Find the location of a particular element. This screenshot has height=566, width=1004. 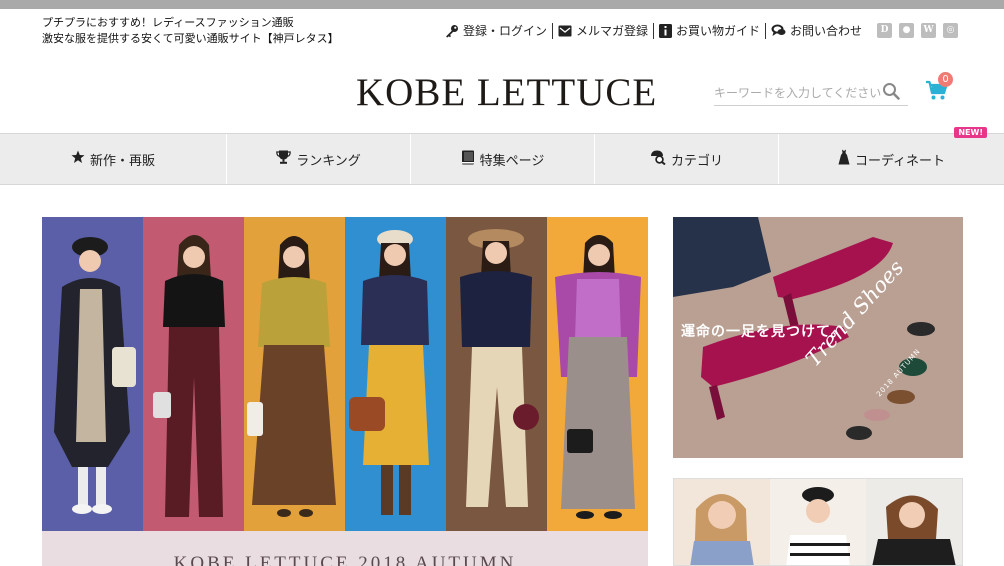

cart-icon is located at coordinates (937, 93).